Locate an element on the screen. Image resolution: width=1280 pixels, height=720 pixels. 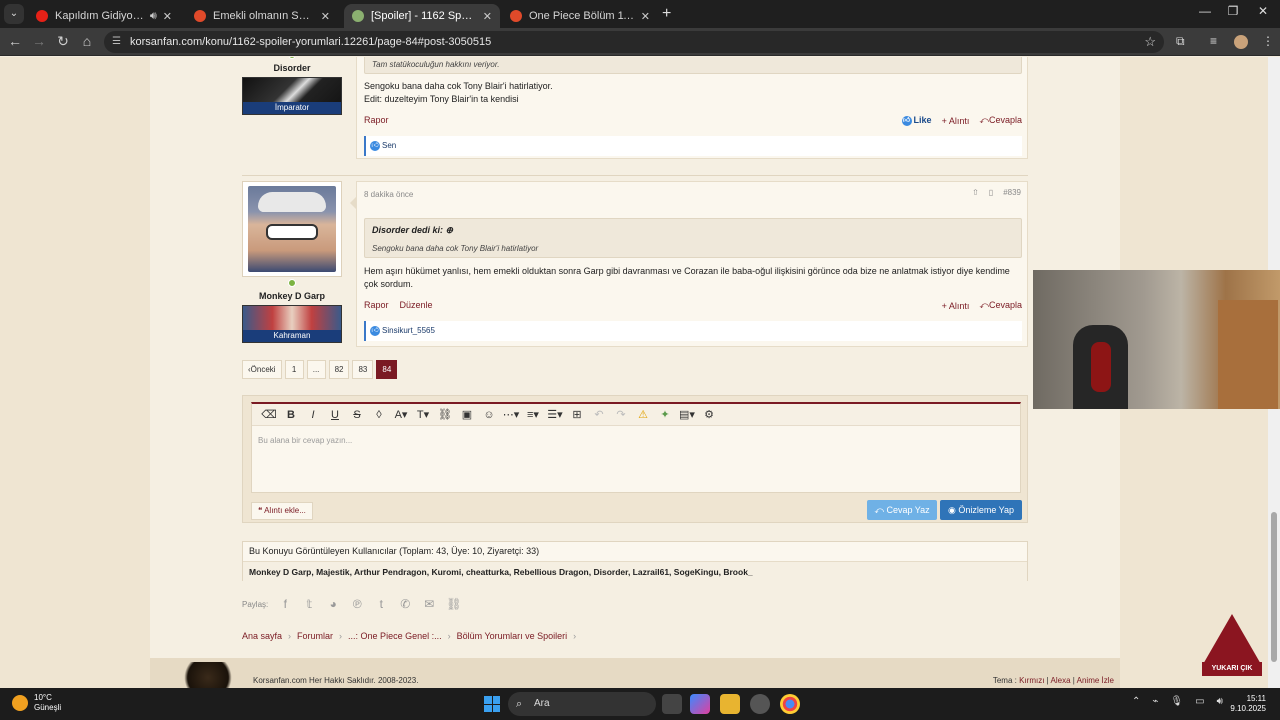
tab-raw: One Piece Bölüm 1162 - RAW'lar ✕ is located at coordinates (580, 16).